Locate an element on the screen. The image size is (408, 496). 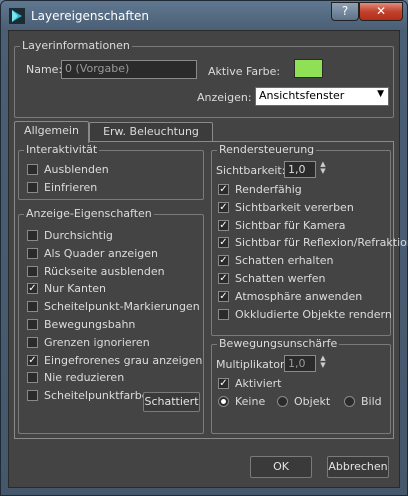
checkbox-label: Schatten werfen is located at coordinates (280, 278).